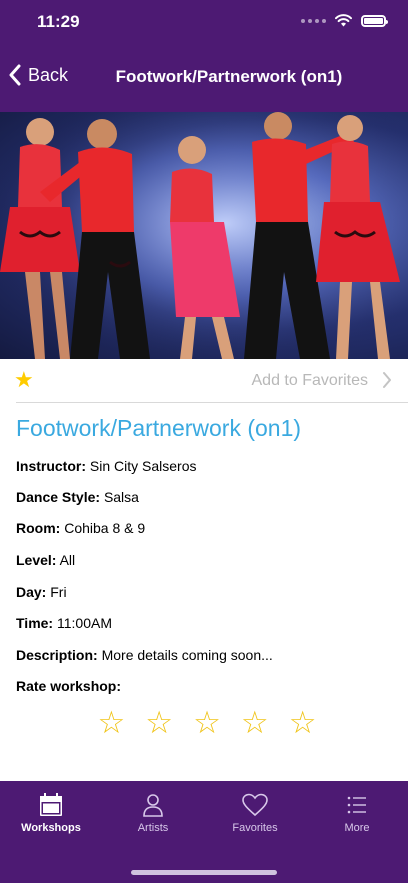 This screenshot has height=883, width=408. I want to click on battery-icon, so click(374, 20).